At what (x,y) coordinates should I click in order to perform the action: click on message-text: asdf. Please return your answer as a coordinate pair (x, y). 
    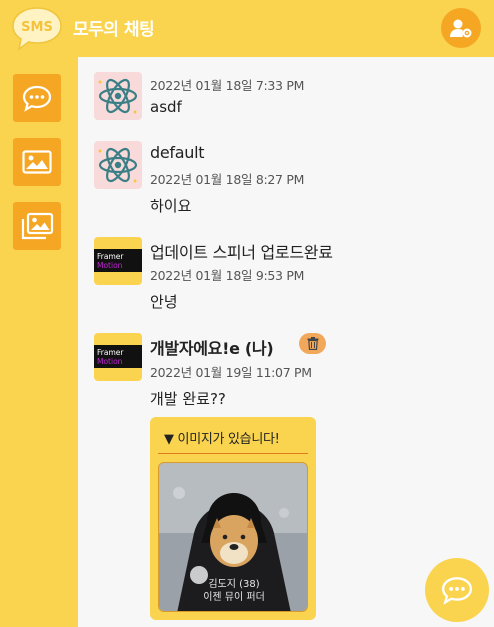
    Looking at the image, I should click on (166, 107).